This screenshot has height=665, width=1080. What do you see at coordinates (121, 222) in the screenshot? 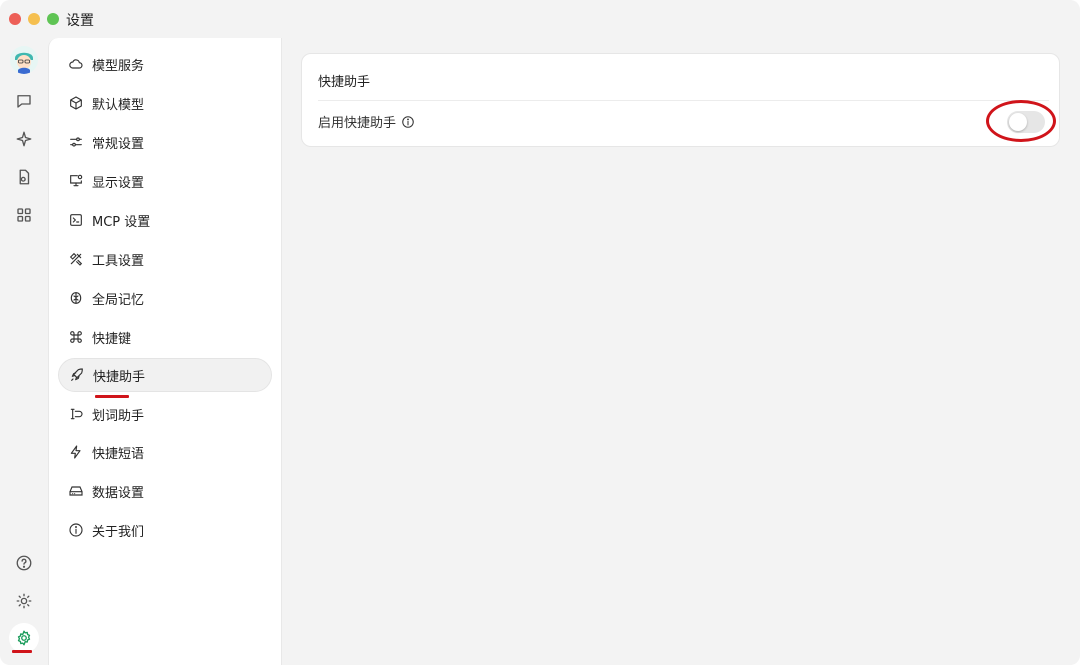
I see `menu-item-label: MCP 设置` at bounding box center [121, 222].